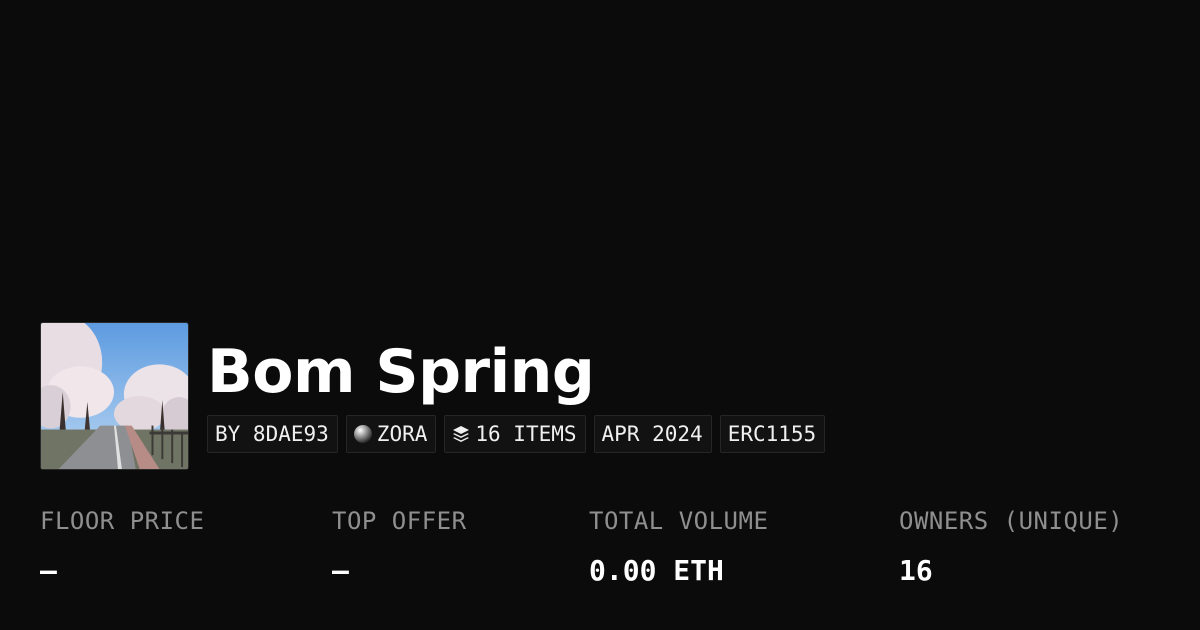  I want to click on layers-icon, so click(461, 434).